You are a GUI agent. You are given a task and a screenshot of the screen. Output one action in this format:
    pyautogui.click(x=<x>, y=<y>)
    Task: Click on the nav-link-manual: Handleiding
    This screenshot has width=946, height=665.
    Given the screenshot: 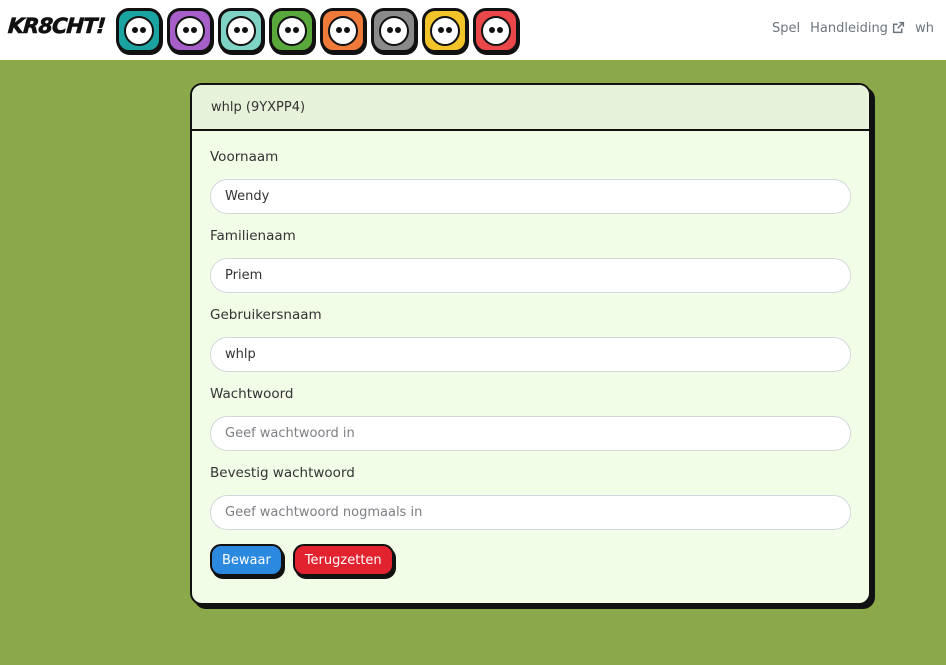 What is the action you would take?
    pyautogui.click(x=857, y=28)
    